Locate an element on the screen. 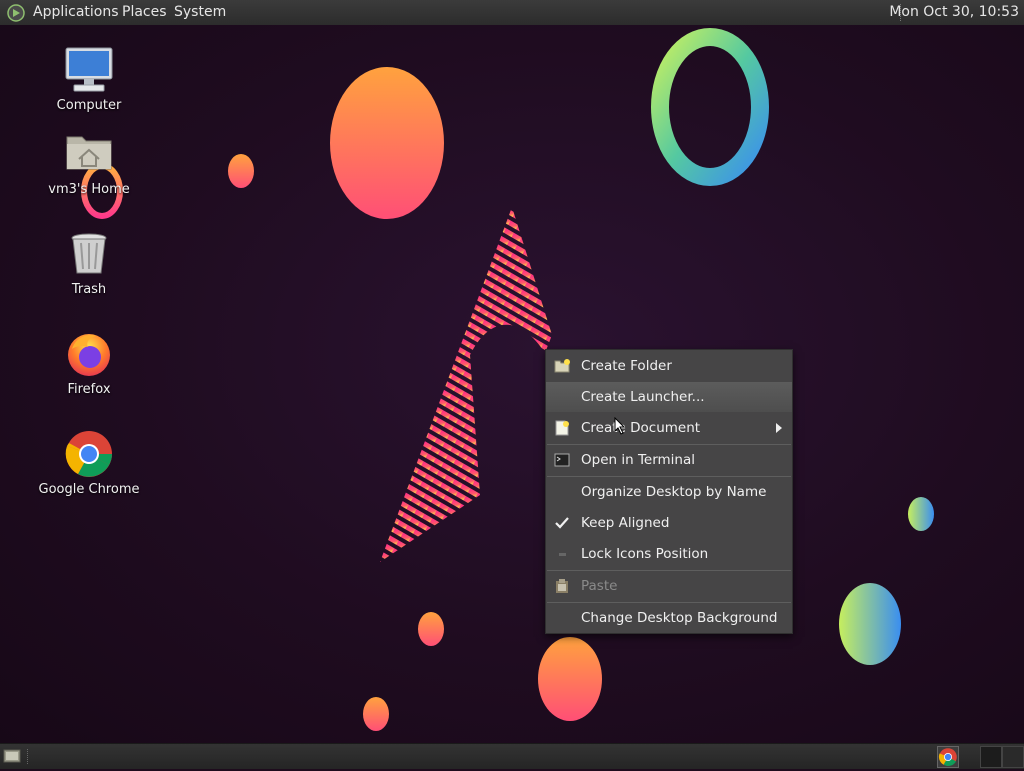 The width and height of the screenshot is (1024, 771). desktop-icon-chrome: Google Chrome is located at coordinates (89, 463).